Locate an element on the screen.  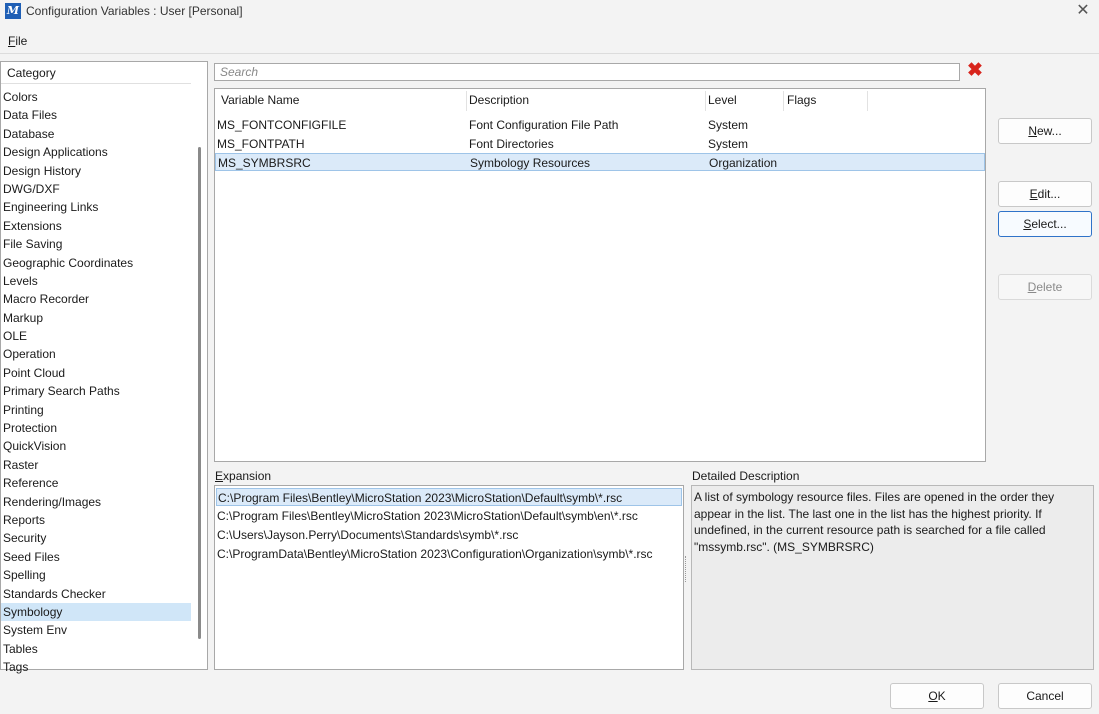
edit-button-mnemonic: E is located at coordinates (1033, 194).